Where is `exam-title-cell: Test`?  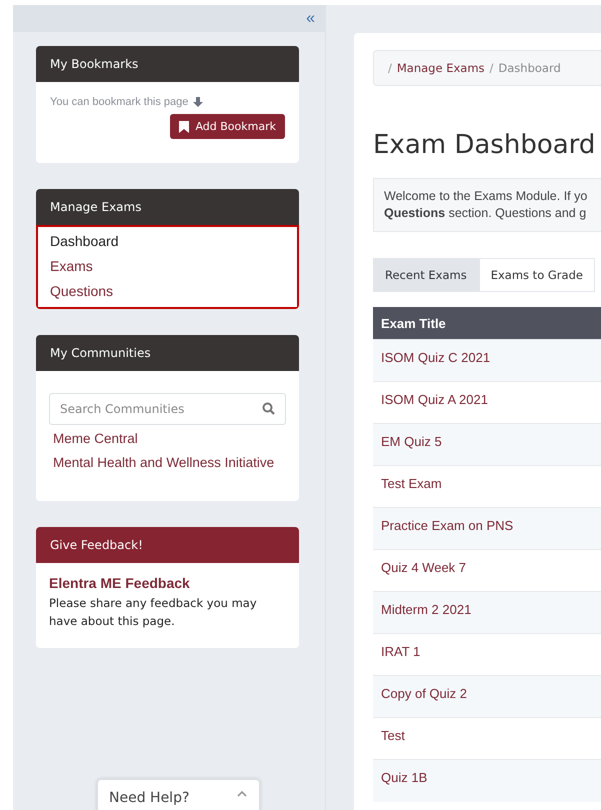 exam-title-cell: Test is located at coordinates (487, 739).